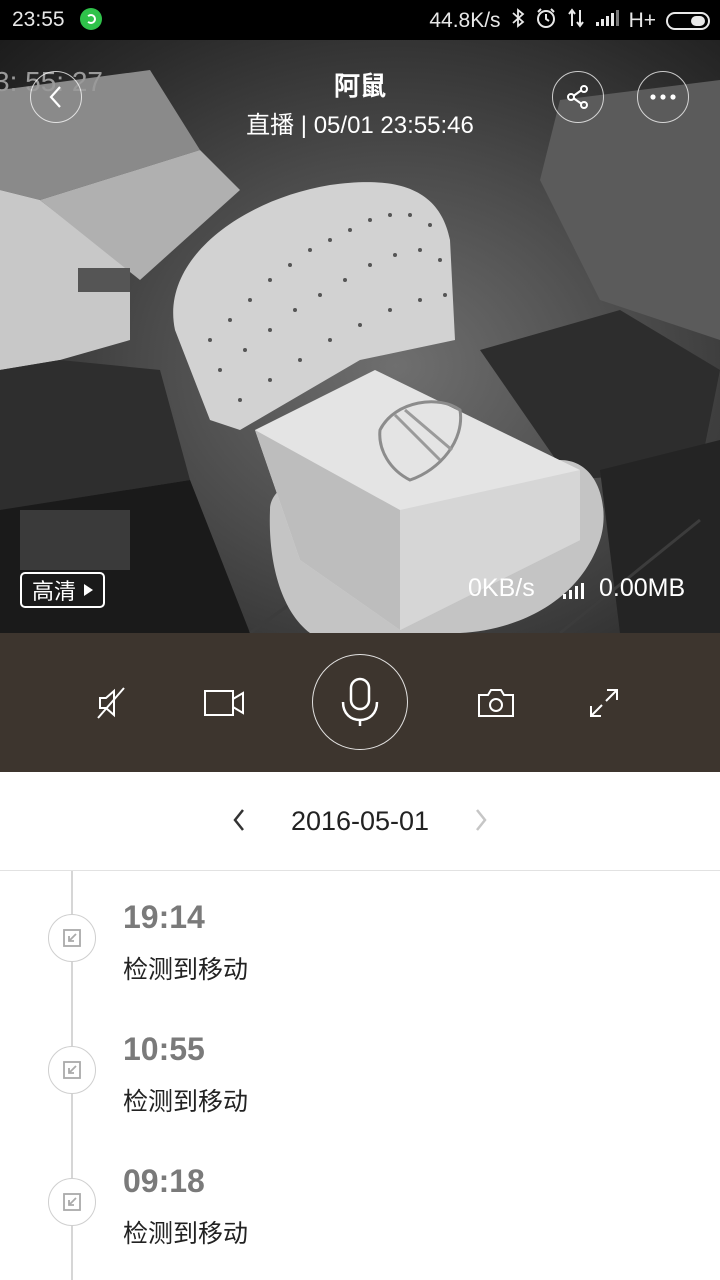 The image size is (720, 1280). I want to click on battery-icon, so click(688, 21).